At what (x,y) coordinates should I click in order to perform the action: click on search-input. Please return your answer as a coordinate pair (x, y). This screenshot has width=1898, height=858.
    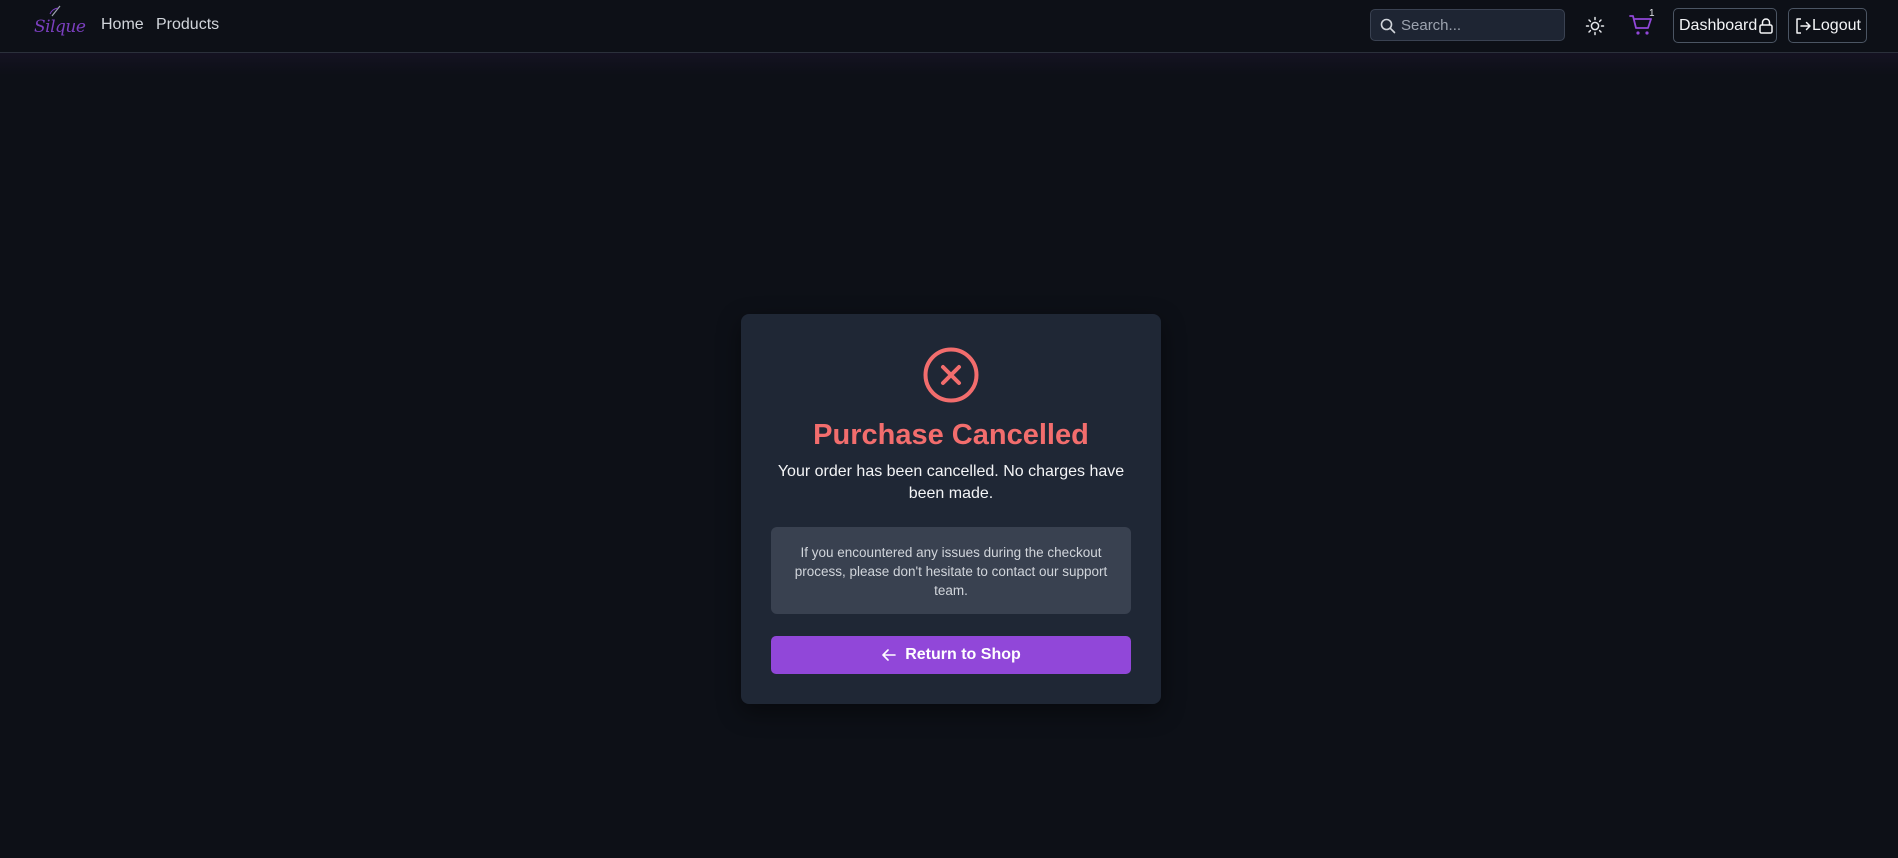
    Looking at the image, I should click on (1481, 25).